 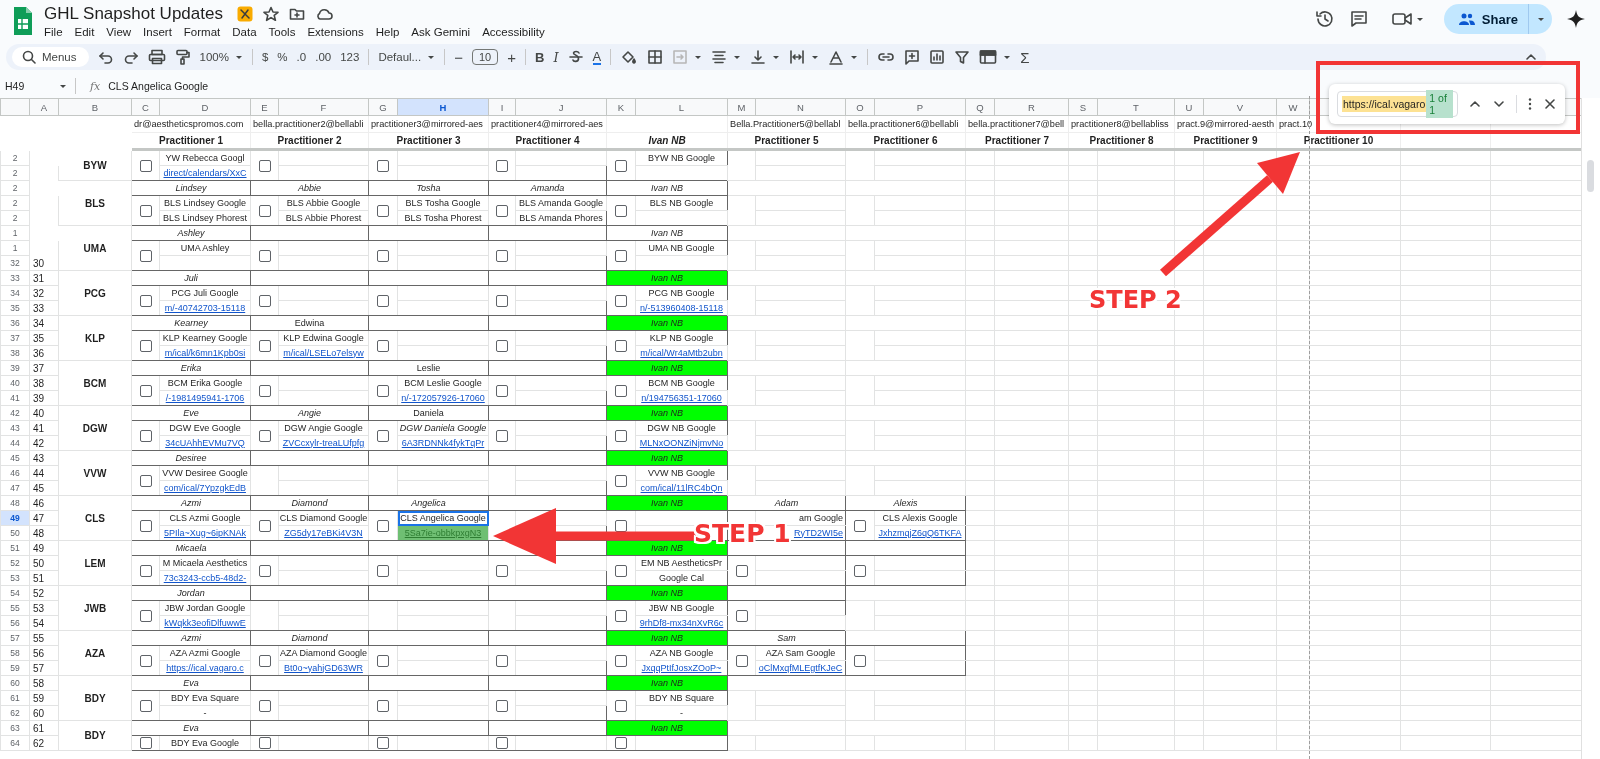 What do you see at coordinates (513, 32) in the screenshot?
I see `menu-item: Accessibility` at bounding box center [513, 32].